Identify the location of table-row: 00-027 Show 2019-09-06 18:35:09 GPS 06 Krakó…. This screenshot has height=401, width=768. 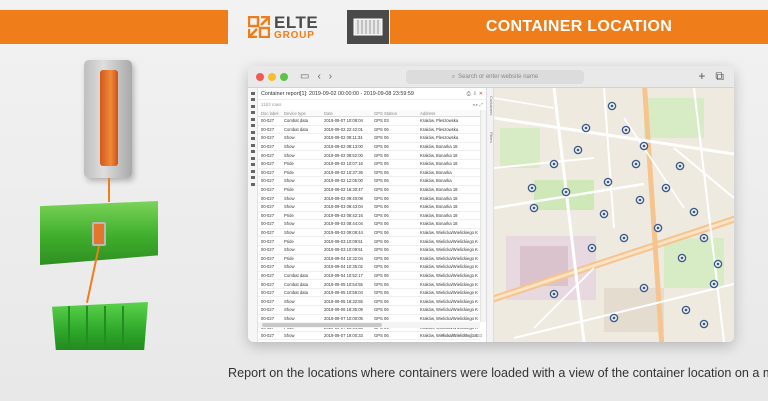
(369, 310).